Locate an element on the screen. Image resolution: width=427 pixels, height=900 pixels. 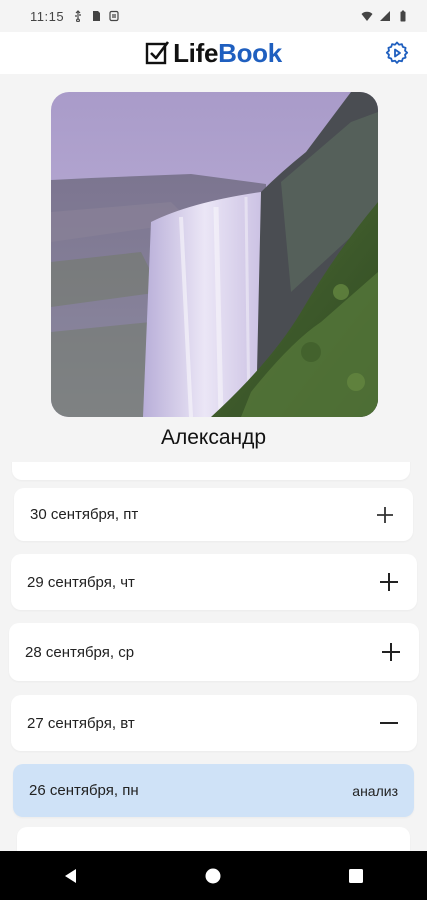
back-button is located at coordinates (71, 876).